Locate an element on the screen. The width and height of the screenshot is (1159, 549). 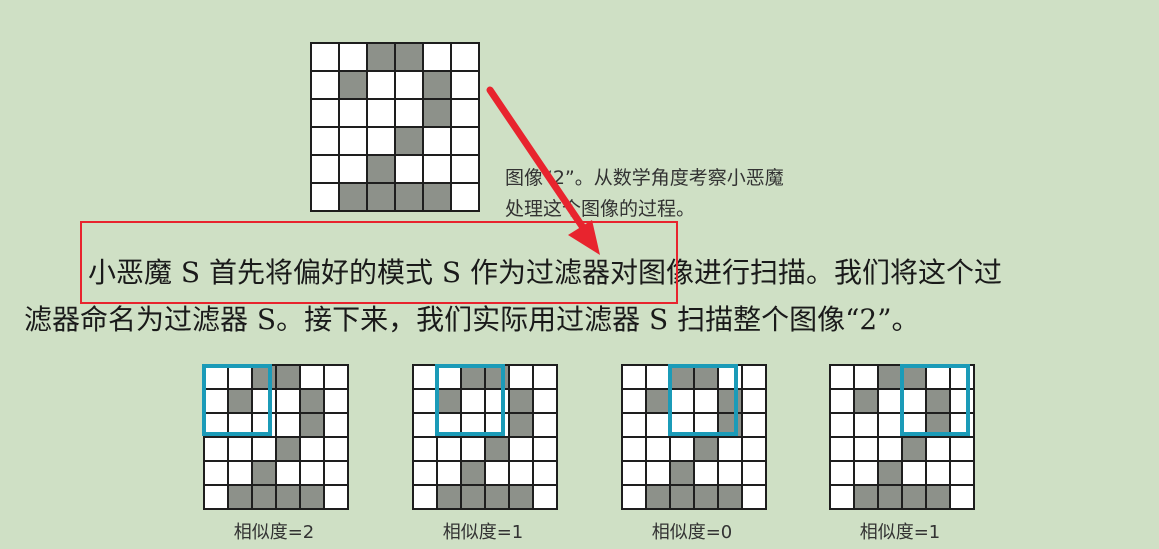
similarity-label-2: 相似度=1 is located at coordinates (483, 532).